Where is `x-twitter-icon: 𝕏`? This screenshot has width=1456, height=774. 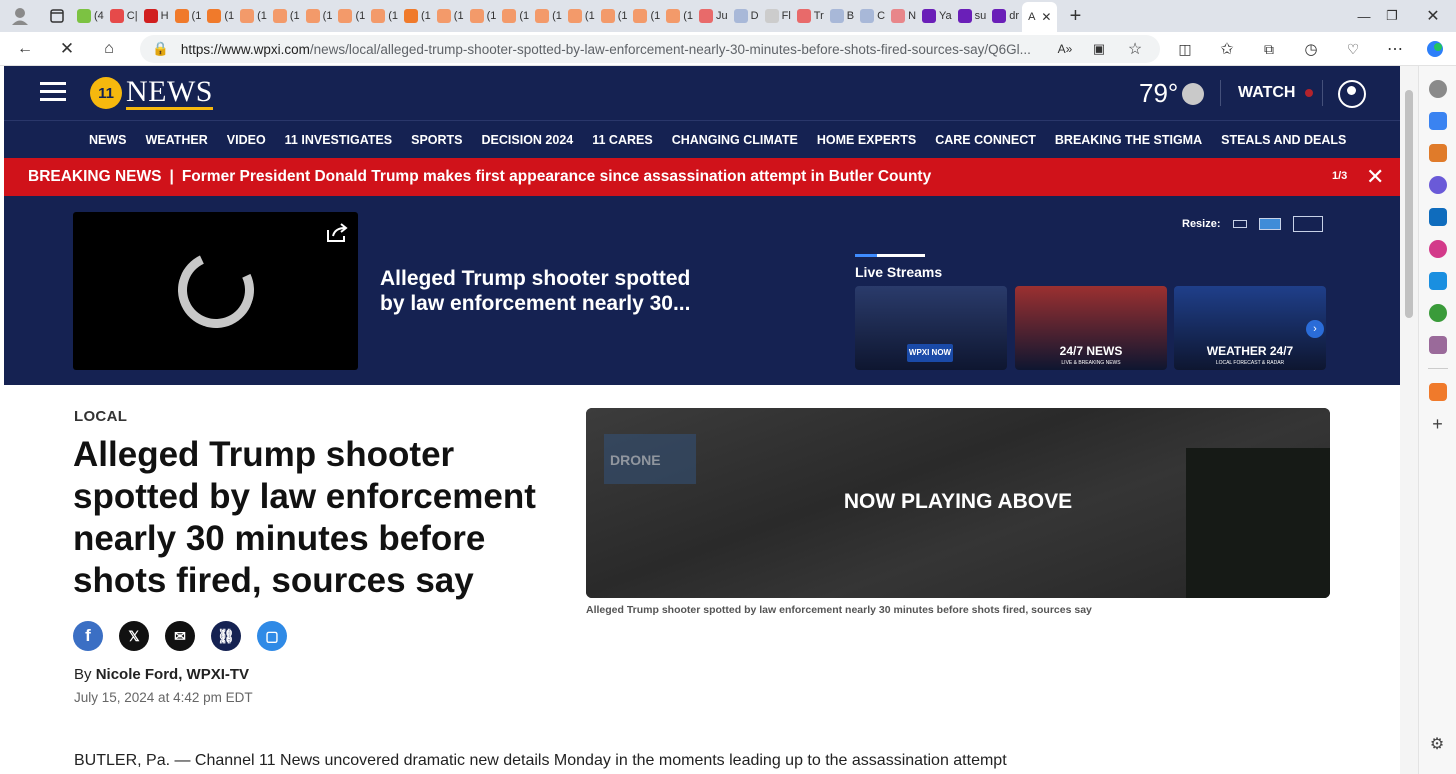
x-twitter-icon: 𝕏 is located at coordinates (134, 636).